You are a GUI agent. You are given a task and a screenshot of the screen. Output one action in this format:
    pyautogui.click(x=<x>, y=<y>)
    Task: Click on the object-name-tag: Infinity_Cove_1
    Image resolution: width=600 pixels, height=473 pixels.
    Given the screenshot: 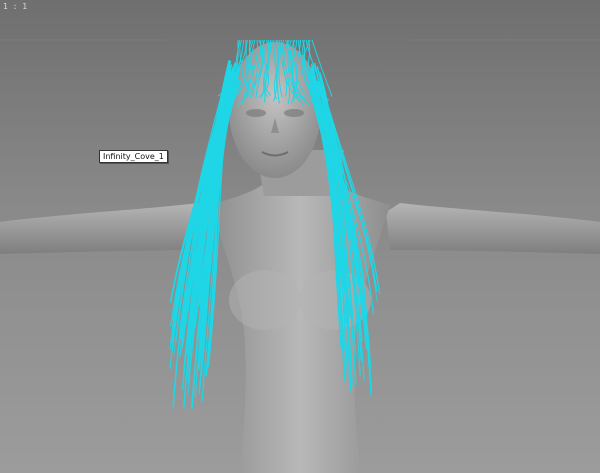 What is the action you would take?
    pyautogui.click(x=133, y=156)
    